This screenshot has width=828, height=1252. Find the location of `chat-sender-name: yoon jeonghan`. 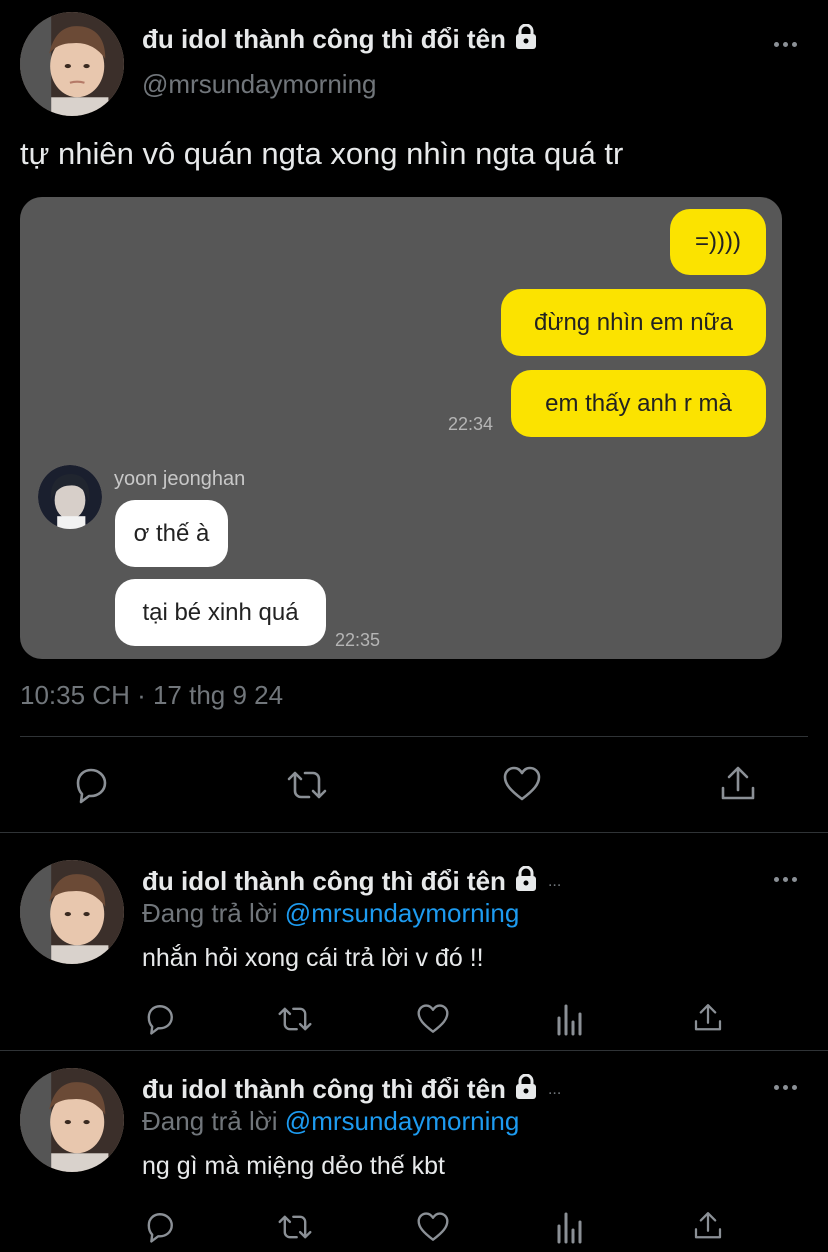

chat-sender-name: yoon jeonghan is located at coordinates (180, 479).